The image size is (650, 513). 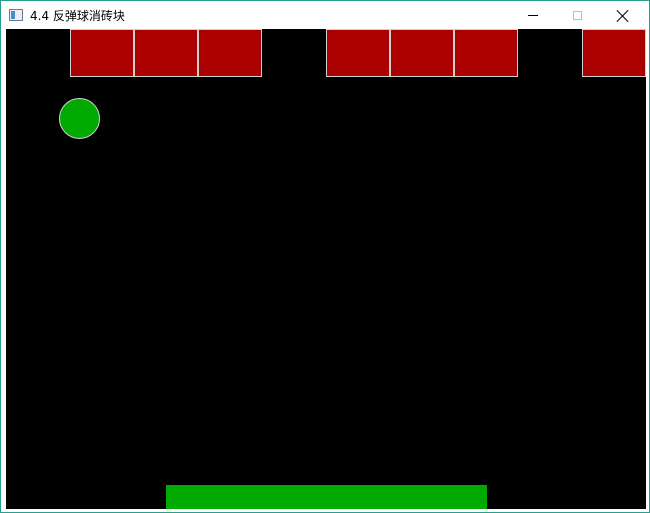 What do you see at coordinates (77, 16) in the screenshot?
I see `window-title: 4.4 反弹球消砖块` at bounding box center [77, 16].